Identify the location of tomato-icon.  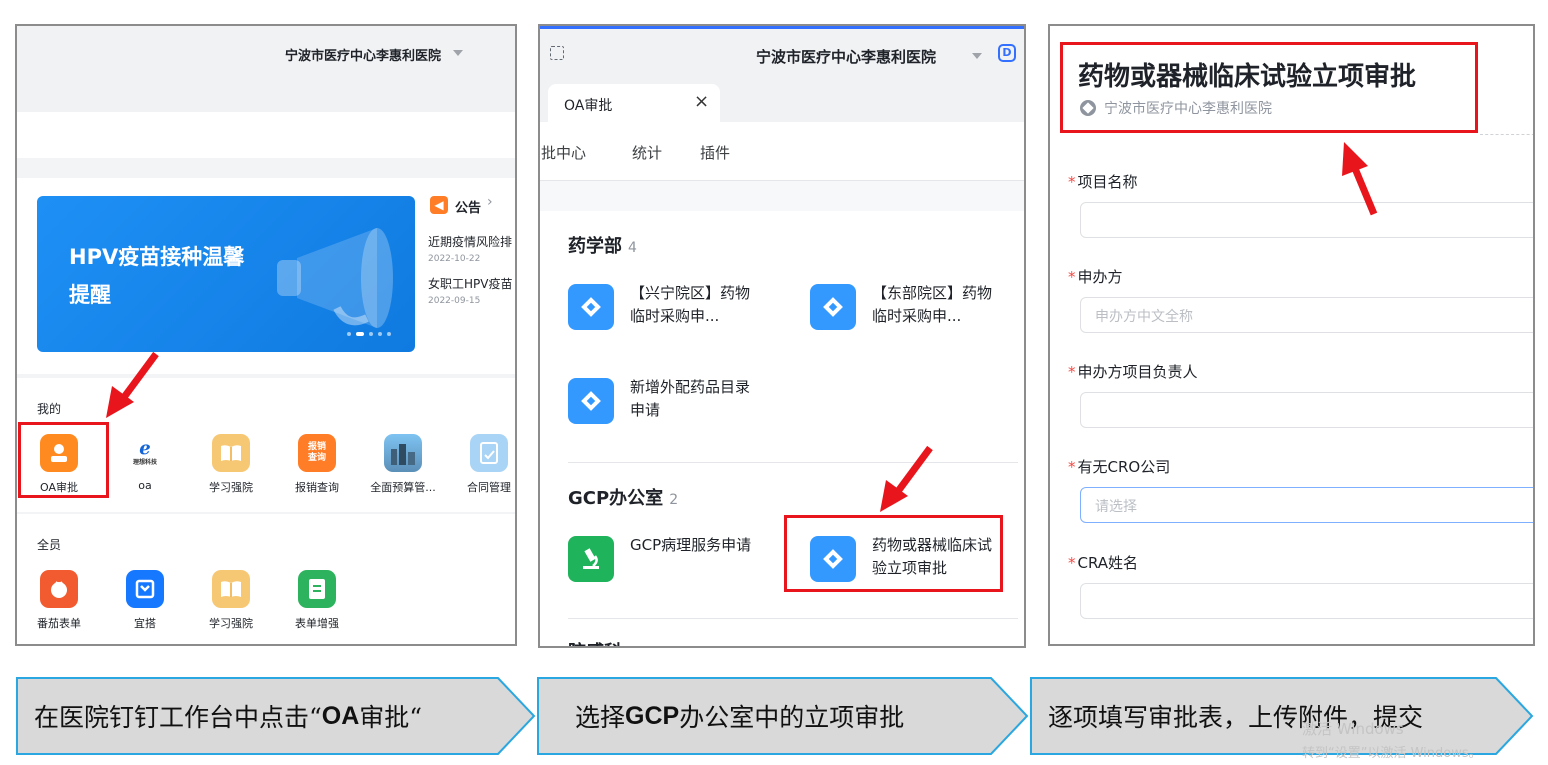
(59, 589).